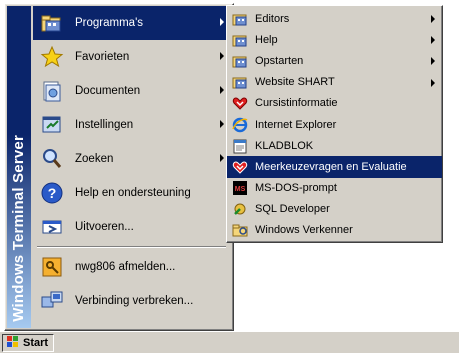  I want to click on submenu-item-label: KLADBLOK, so click(284, 145).